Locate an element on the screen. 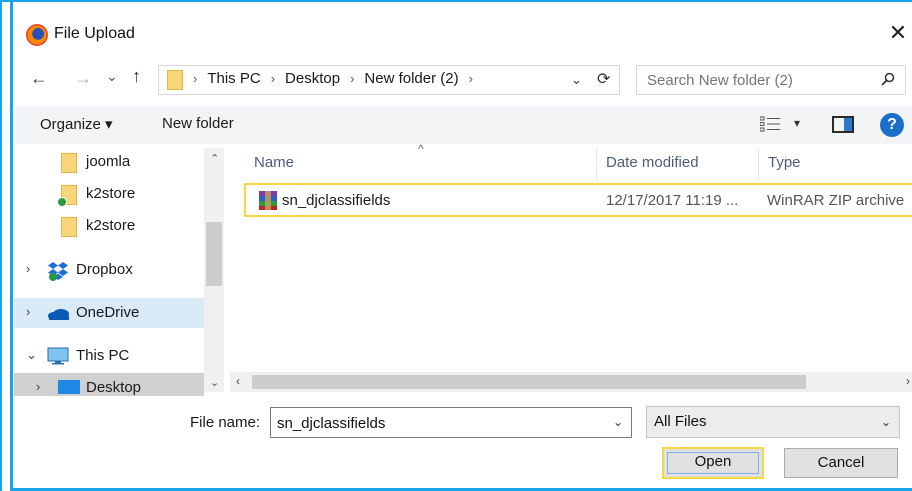 This screenshot has width=912, height=491. sidebar-item-label: Dropbox is located at coordinates (104, 269).